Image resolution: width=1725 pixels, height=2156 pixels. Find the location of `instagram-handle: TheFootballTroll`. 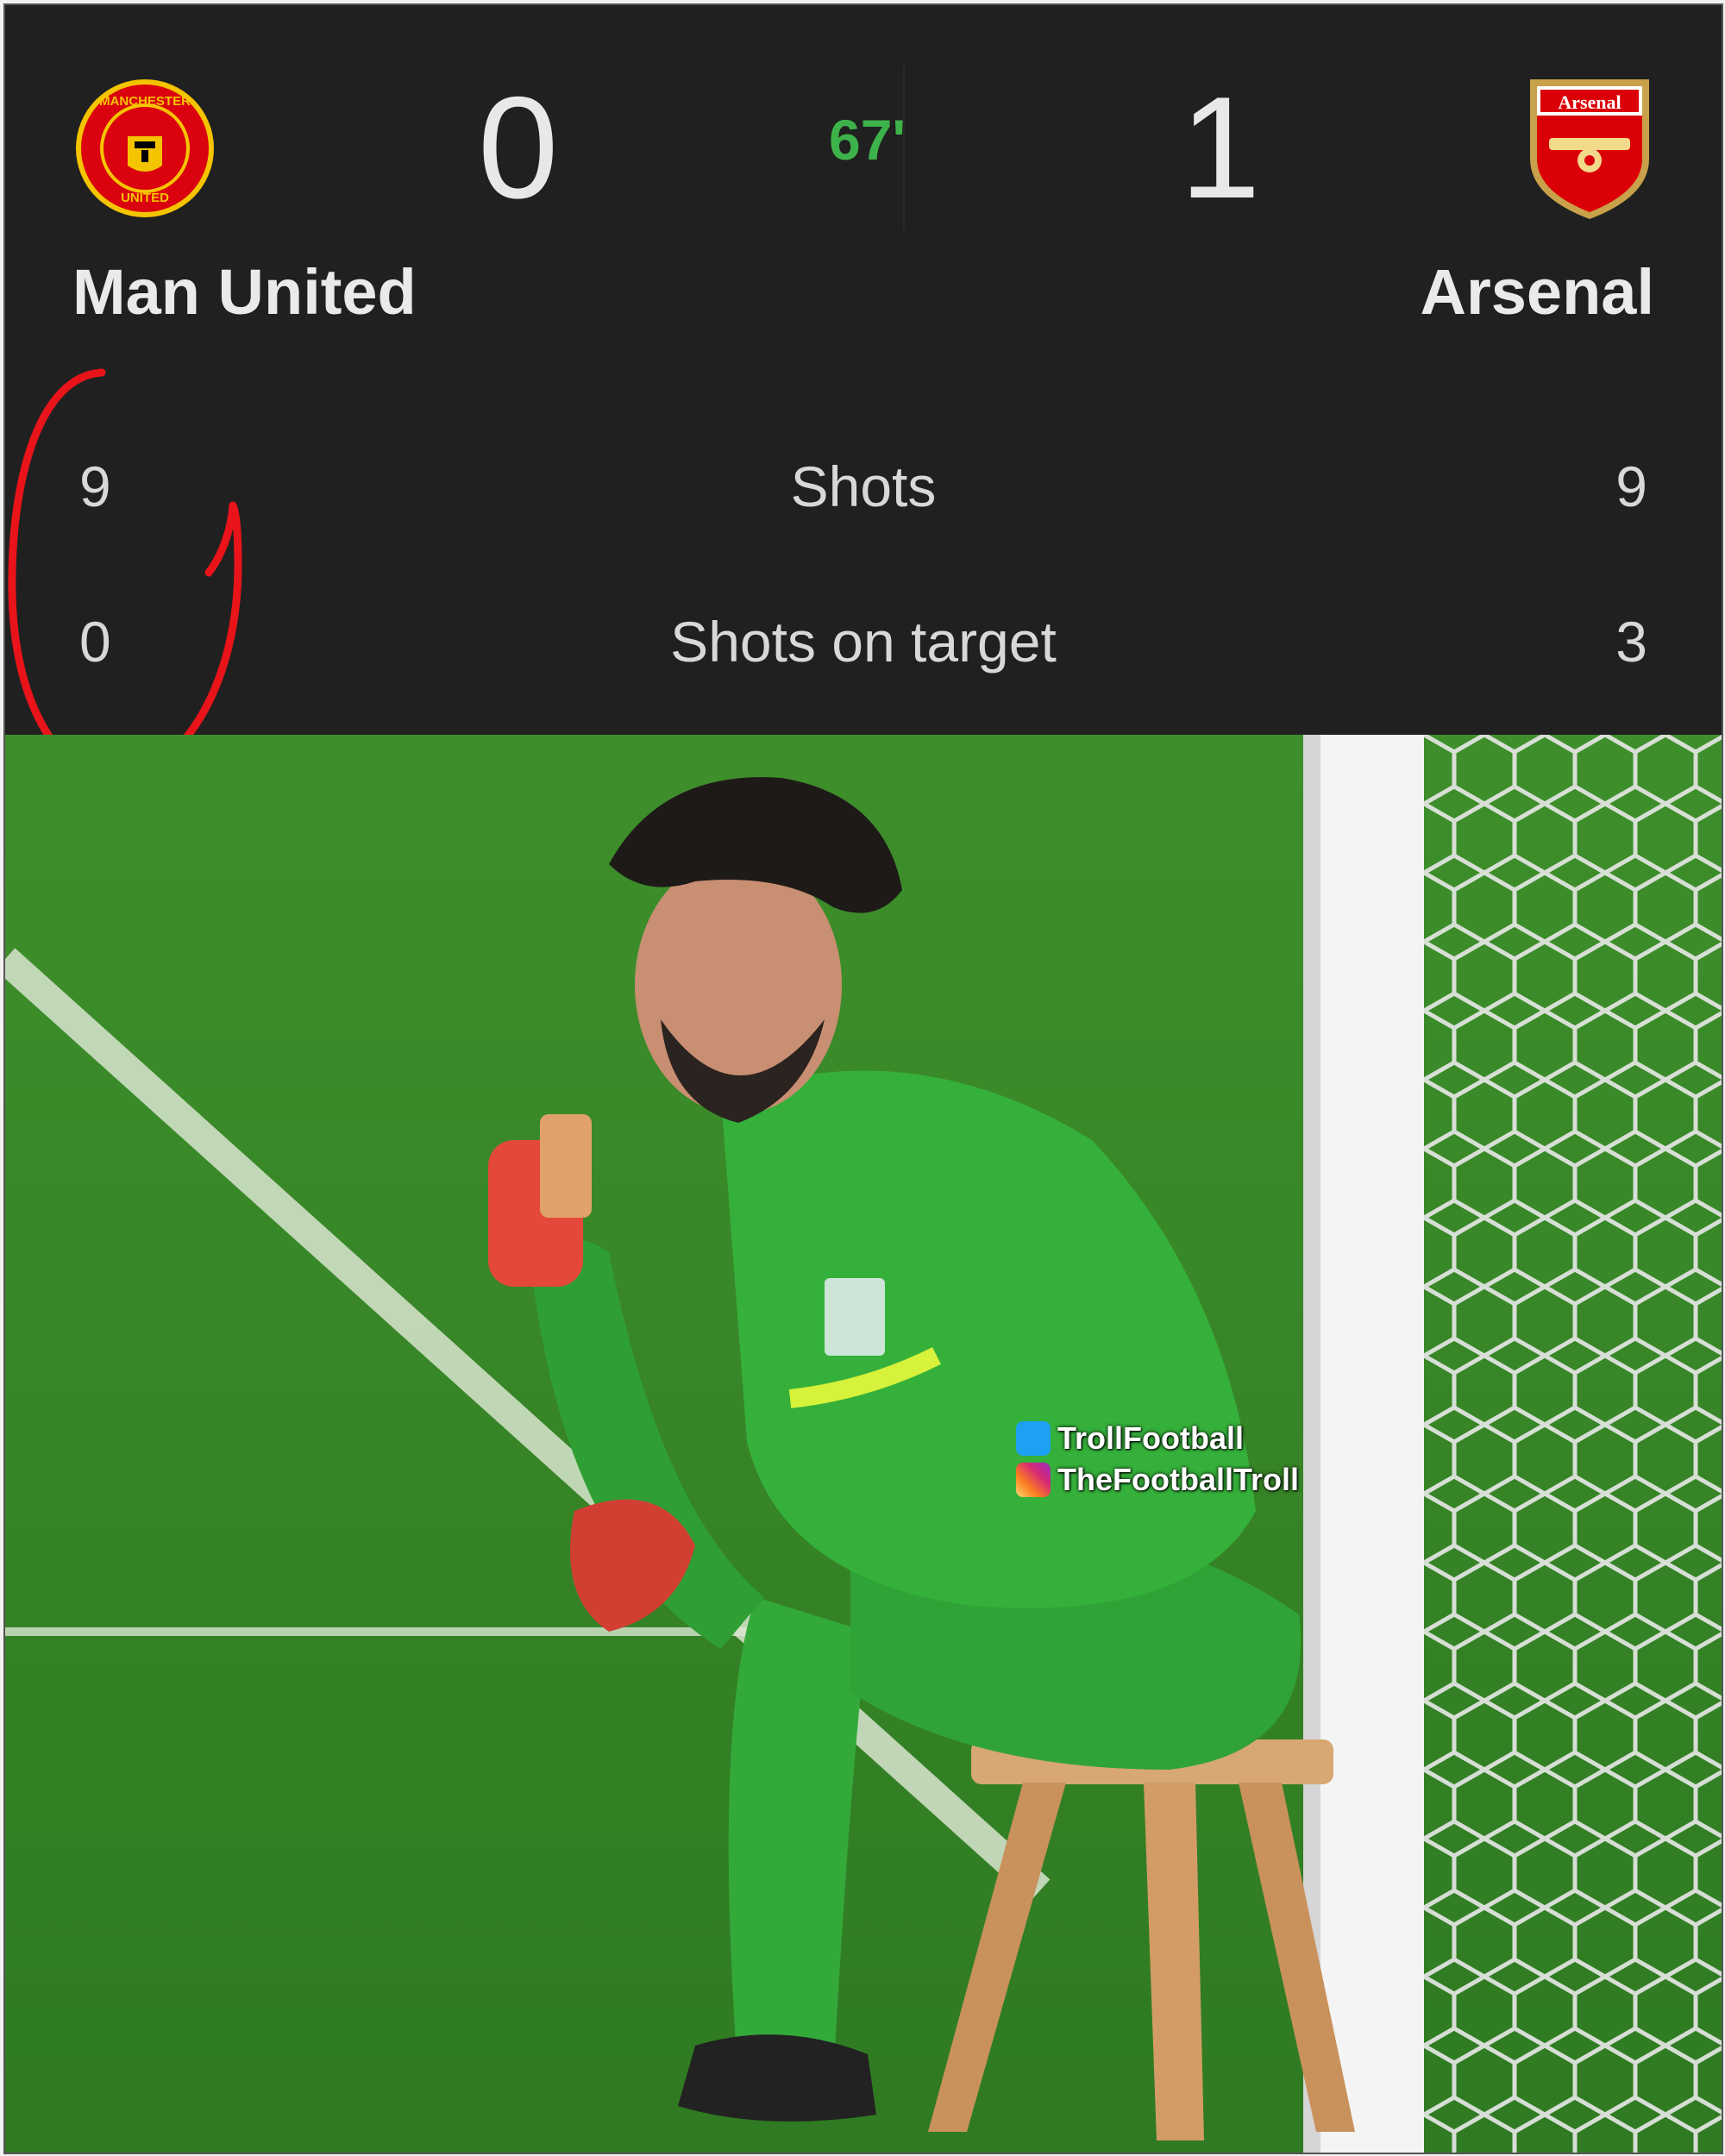

instagram-handle: TheFootballTroll is located at coordinates (1158, 1480).